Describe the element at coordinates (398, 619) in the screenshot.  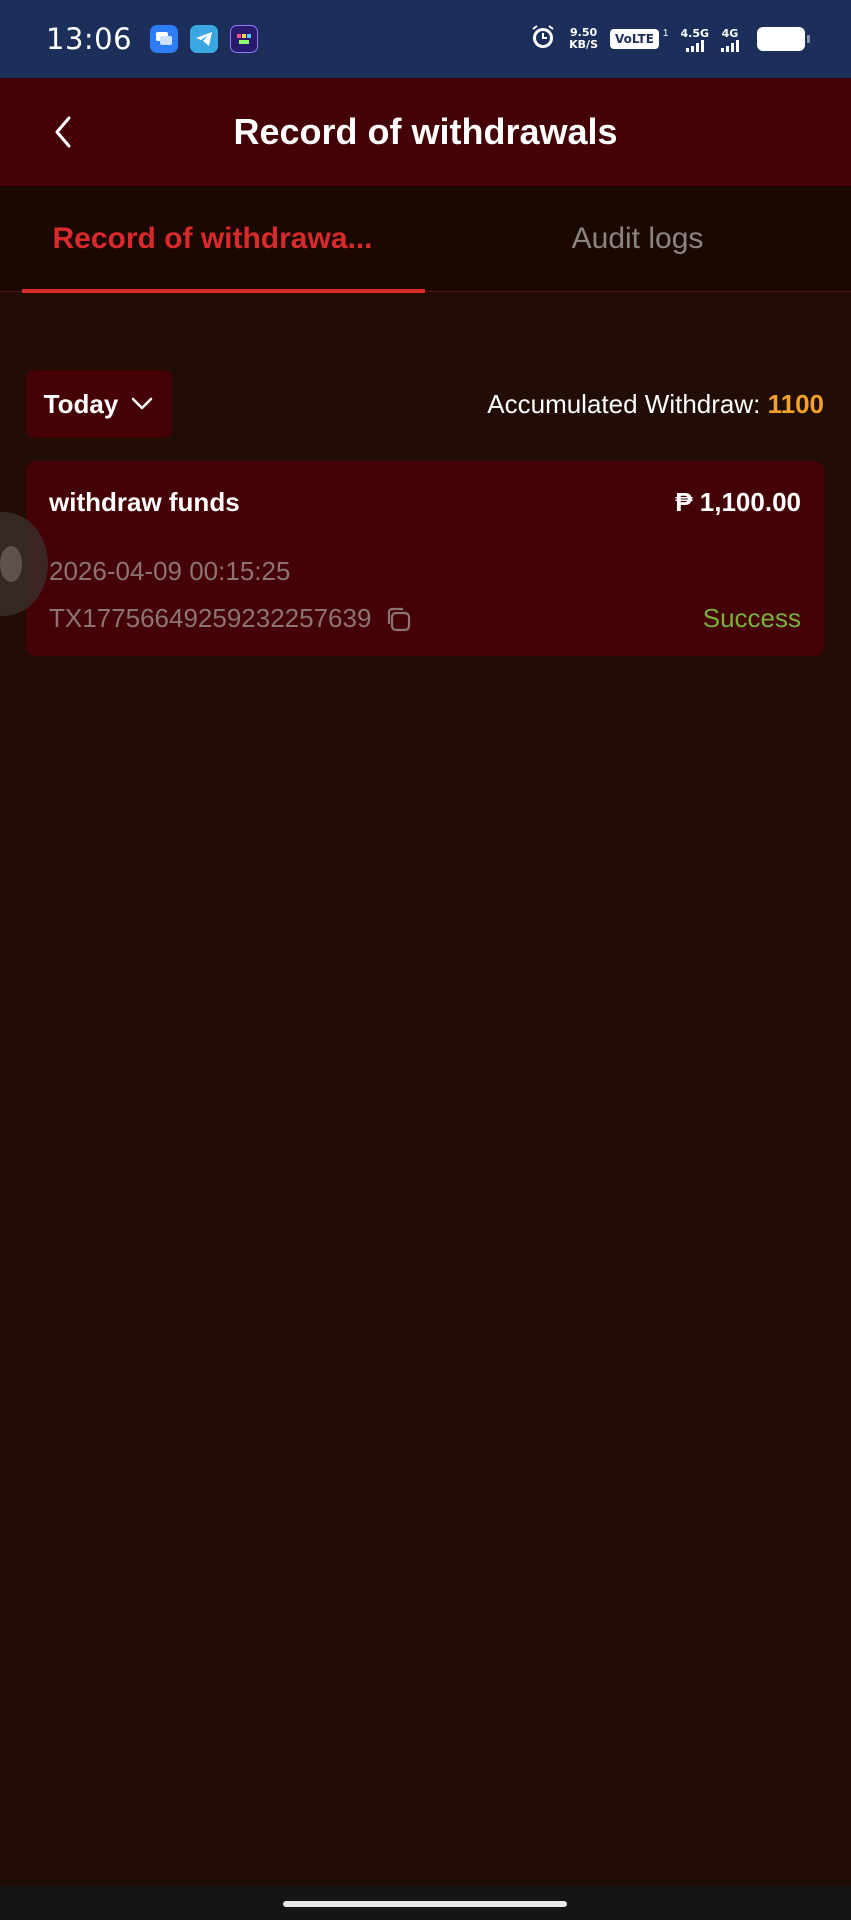
I see `copy-icon` at that location.